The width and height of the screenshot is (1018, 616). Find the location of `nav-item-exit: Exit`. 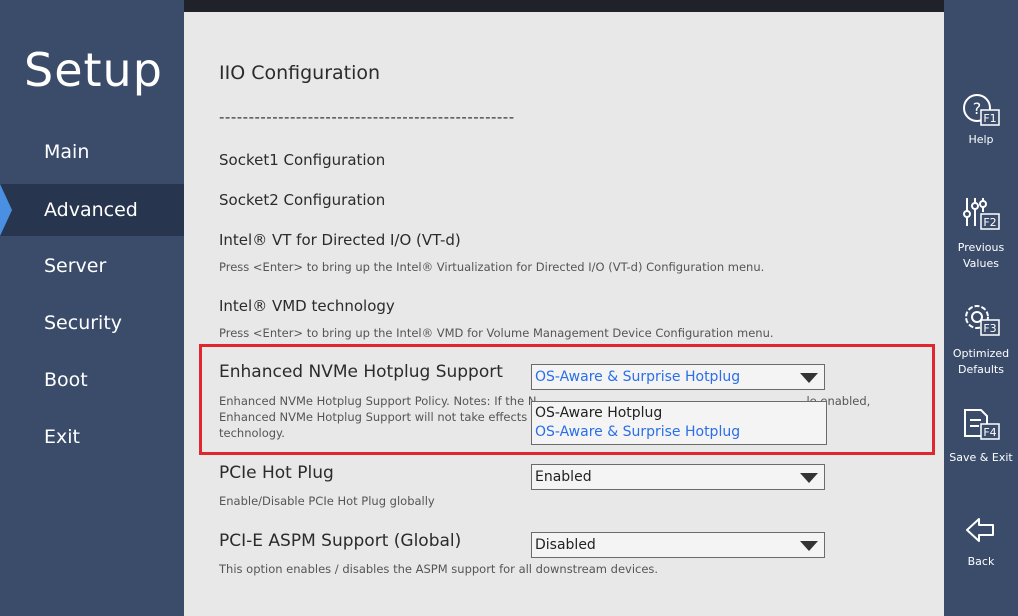

nav-item-exit: Exit is located at coordinates (92, 437).